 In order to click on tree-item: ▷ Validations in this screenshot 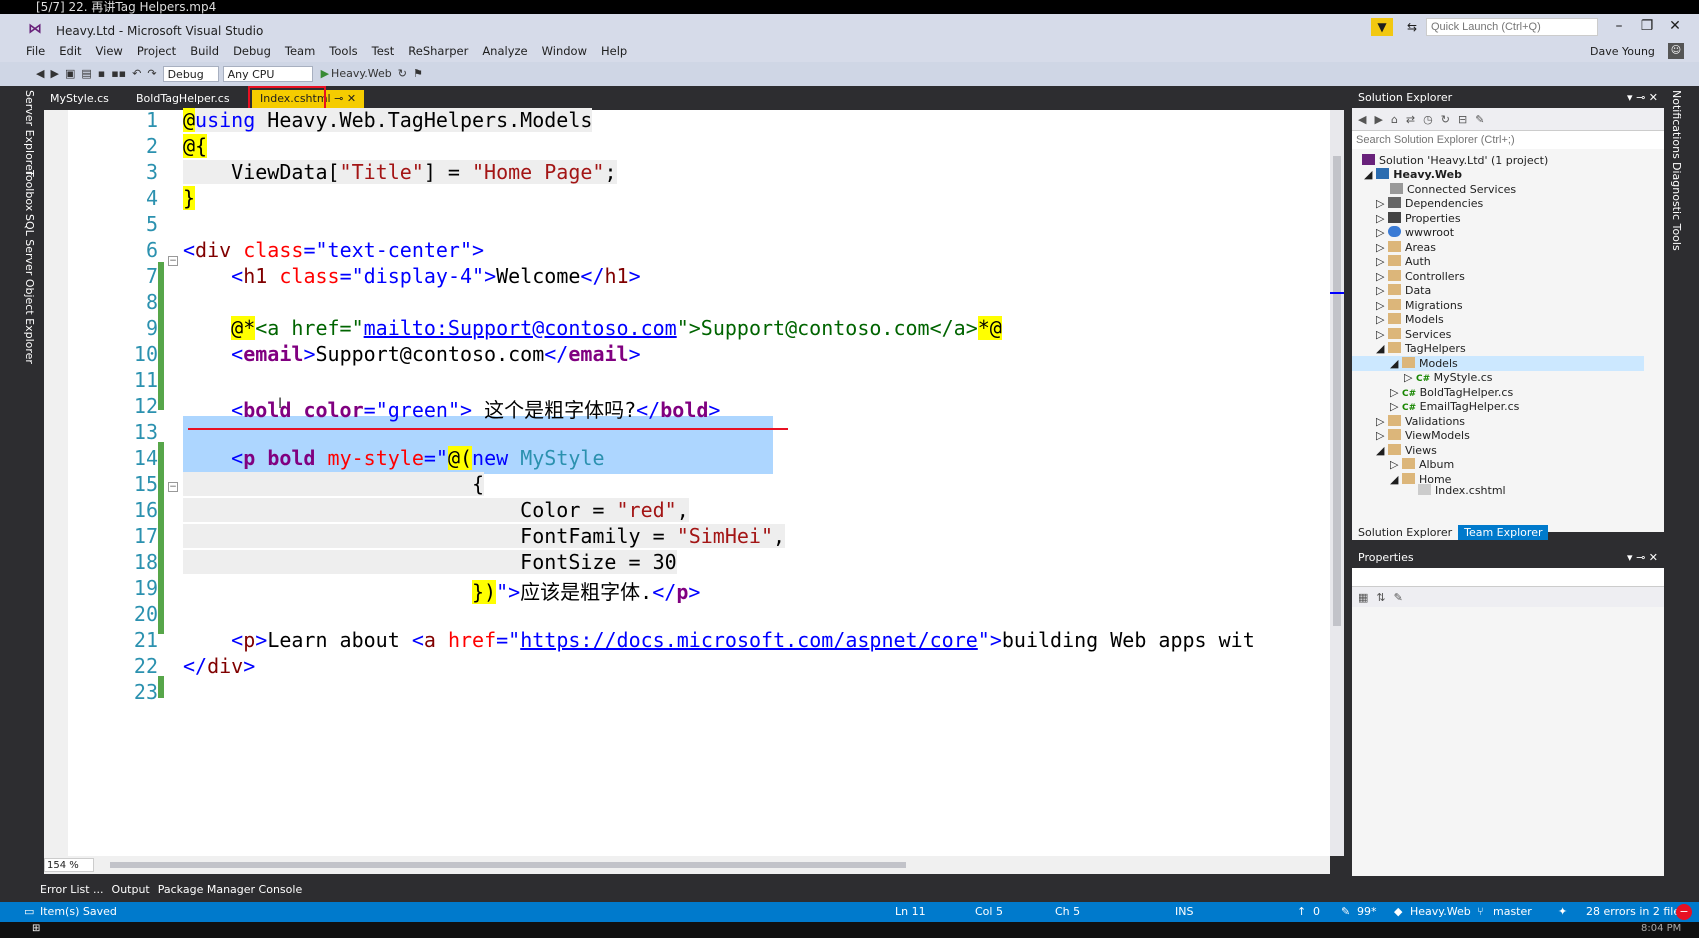, I will do `click(1420, 421)`.